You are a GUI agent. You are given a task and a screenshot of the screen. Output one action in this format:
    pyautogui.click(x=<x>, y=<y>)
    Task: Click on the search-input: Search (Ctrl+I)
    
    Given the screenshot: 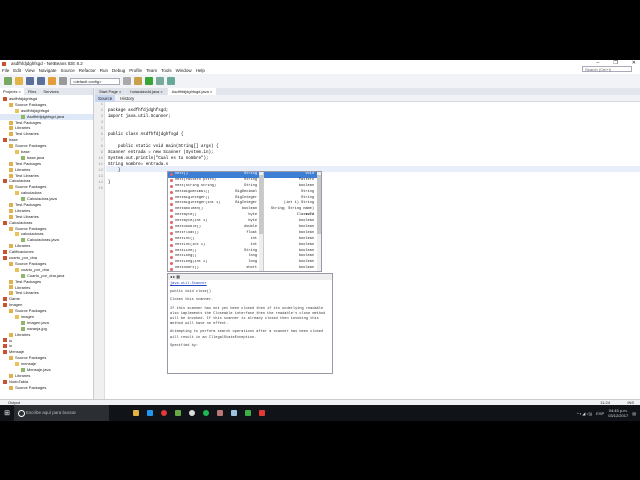 What is the action you would take?
    pyautogui.click(x=607, y=69)
    